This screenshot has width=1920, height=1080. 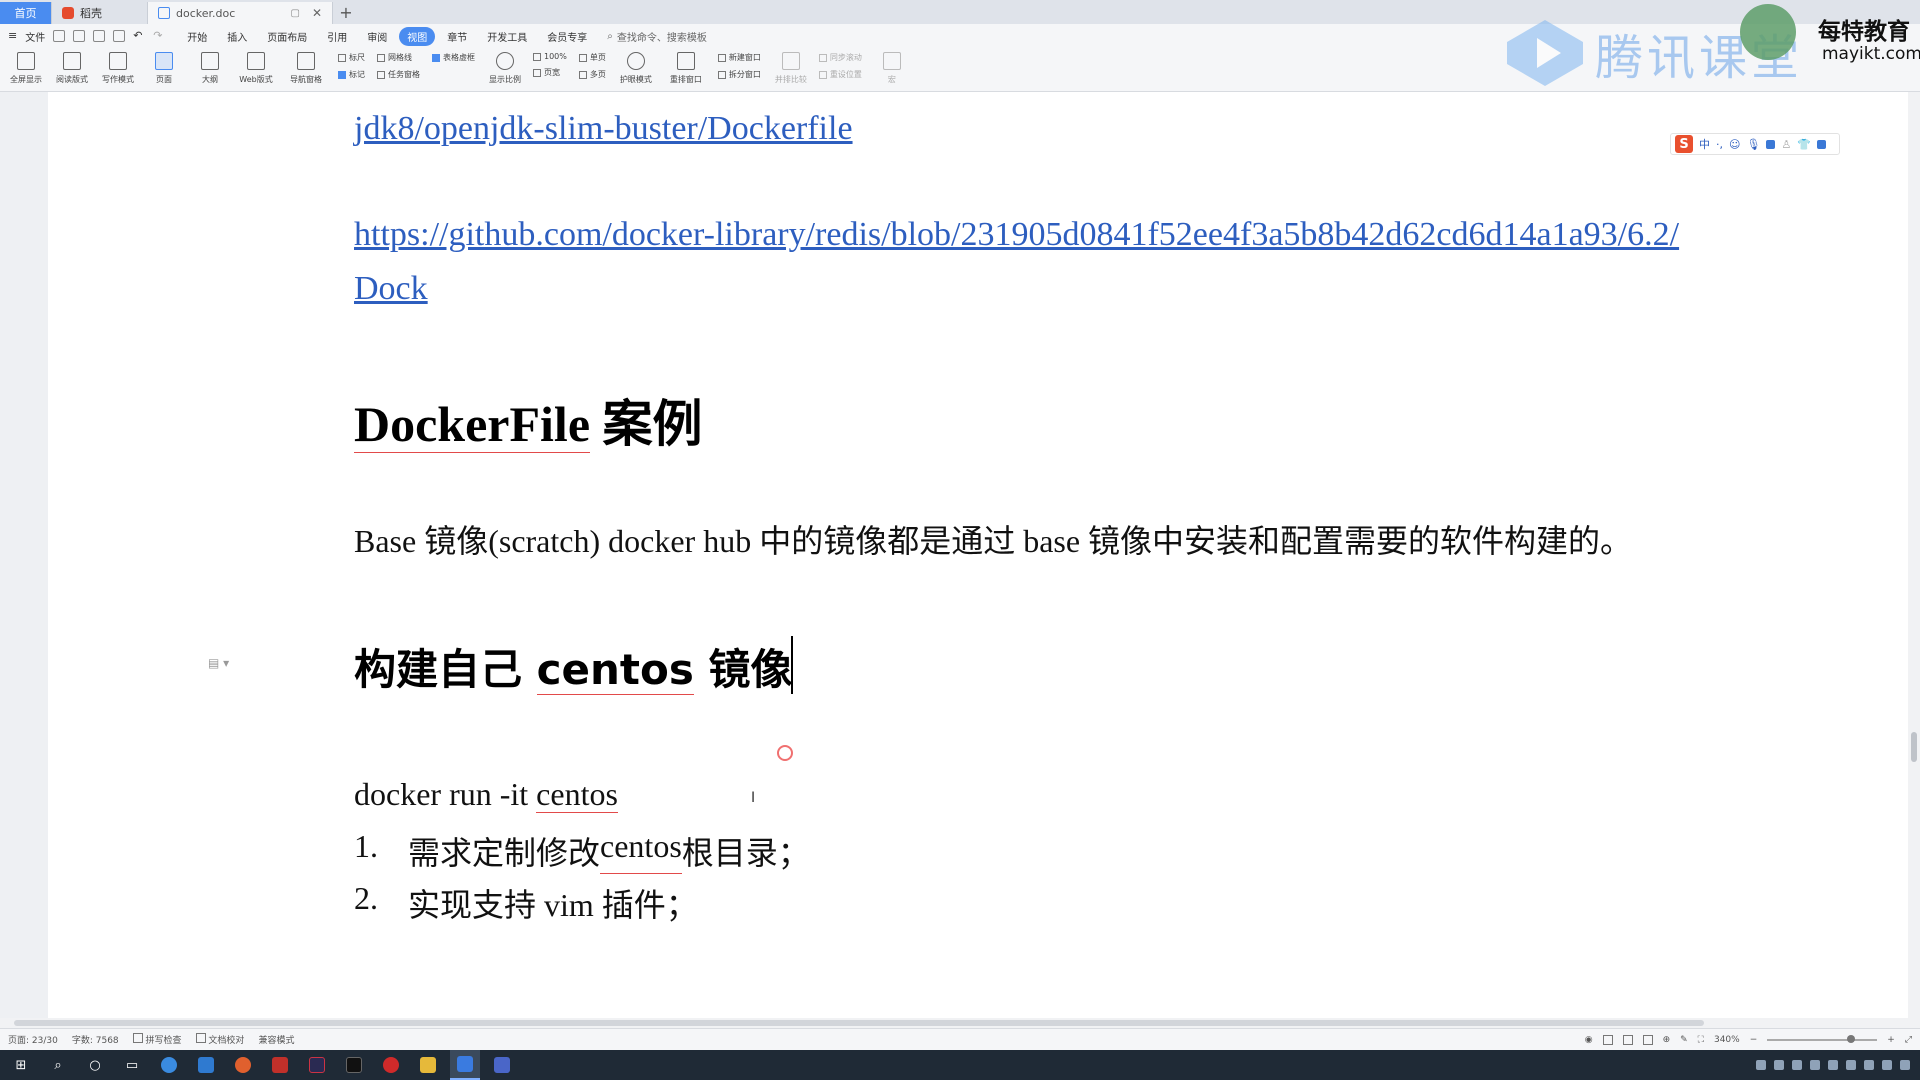 What do you see at coordinates (592, 74) in the screenshot?
I see `multi-page-button: 多页` at bounding box center [592, 74].